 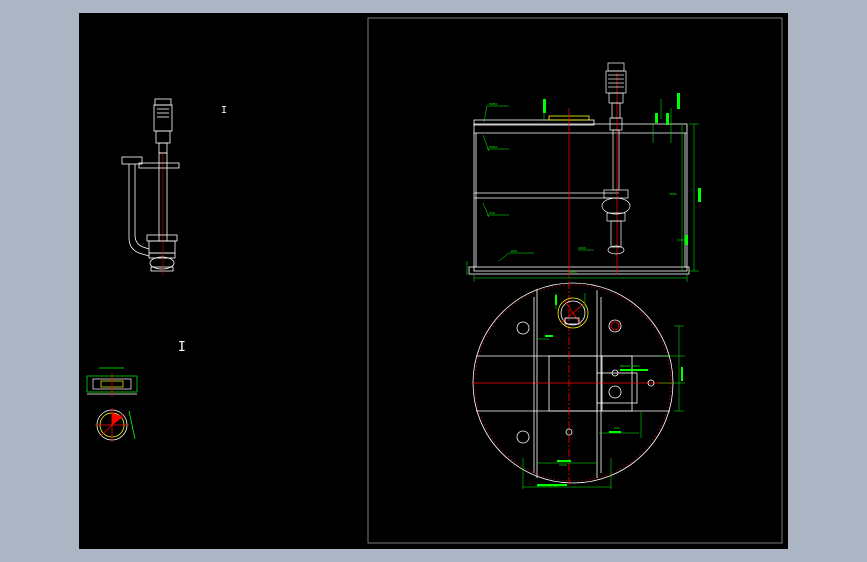 I want to click on flange-plan-detail, so click(x=115, y=425).